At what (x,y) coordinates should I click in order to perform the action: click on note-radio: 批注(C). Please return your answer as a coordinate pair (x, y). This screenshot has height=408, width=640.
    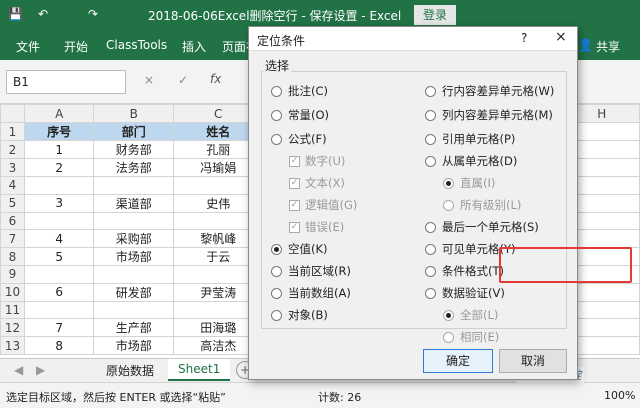
    Looking at the image, I should click on (299, 91).